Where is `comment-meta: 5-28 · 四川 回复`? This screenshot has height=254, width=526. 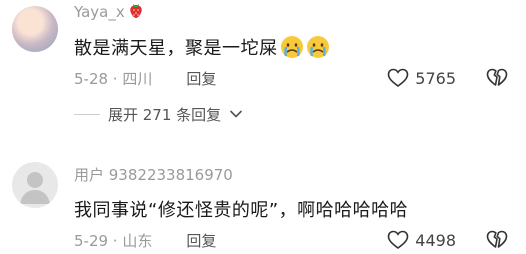
comment-meta: 5-28 · 四川 回复 is located at coordinates (145, 78).